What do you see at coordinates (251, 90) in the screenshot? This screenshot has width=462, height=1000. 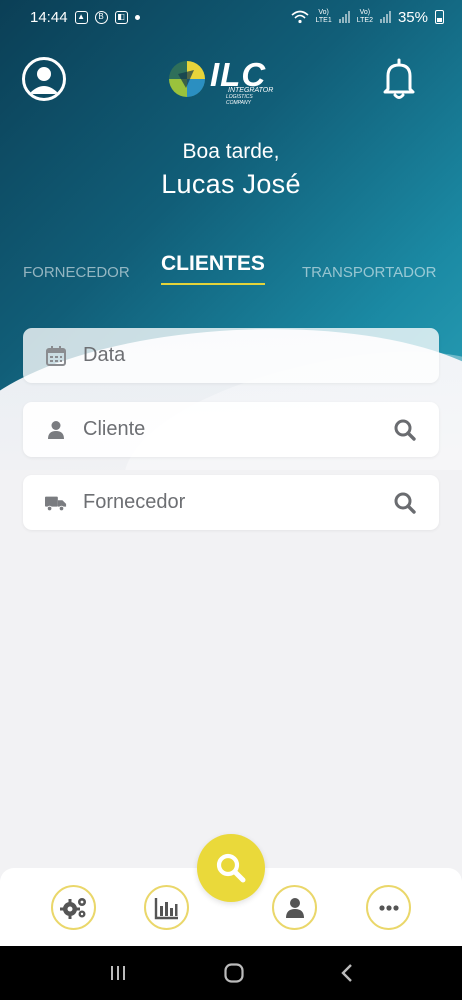 I see `logo-subtitle-1: INTEGRATOR` at bounding box center [251, 90].